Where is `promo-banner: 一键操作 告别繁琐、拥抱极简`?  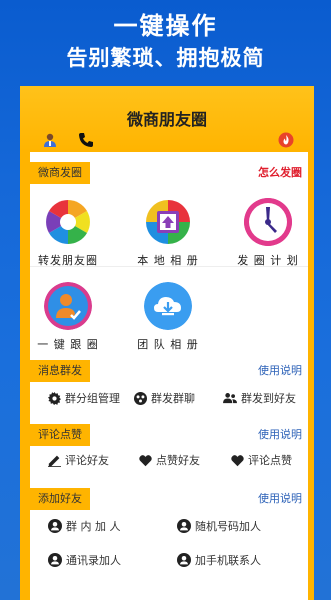
promo-banner: 一键操作 告别繁琐、拥抱极简 is located at coordinates (165, 41).